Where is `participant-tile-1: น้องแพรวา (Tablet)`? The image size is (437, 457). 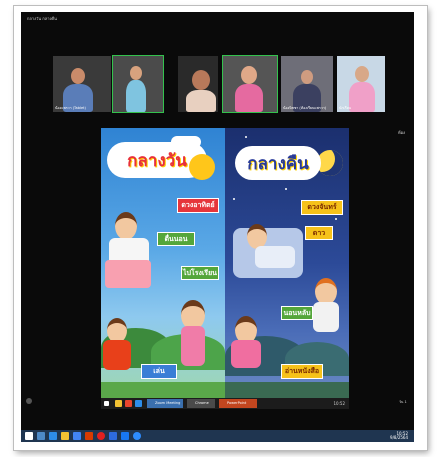
participant-tile-1: น้องแพรวา (Tablet) is located at coordinates (82, 84).